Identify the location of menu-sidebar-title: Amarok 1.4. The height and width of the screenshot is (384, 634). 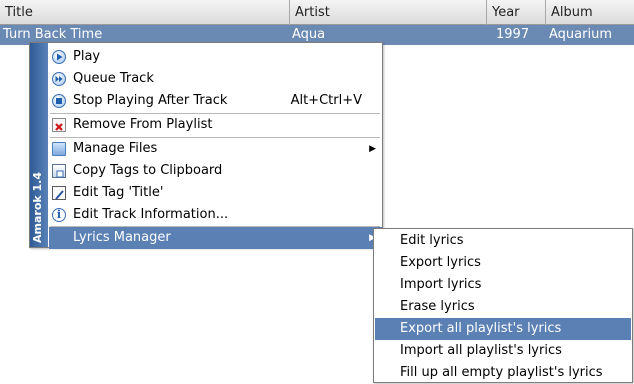
(37, 207).